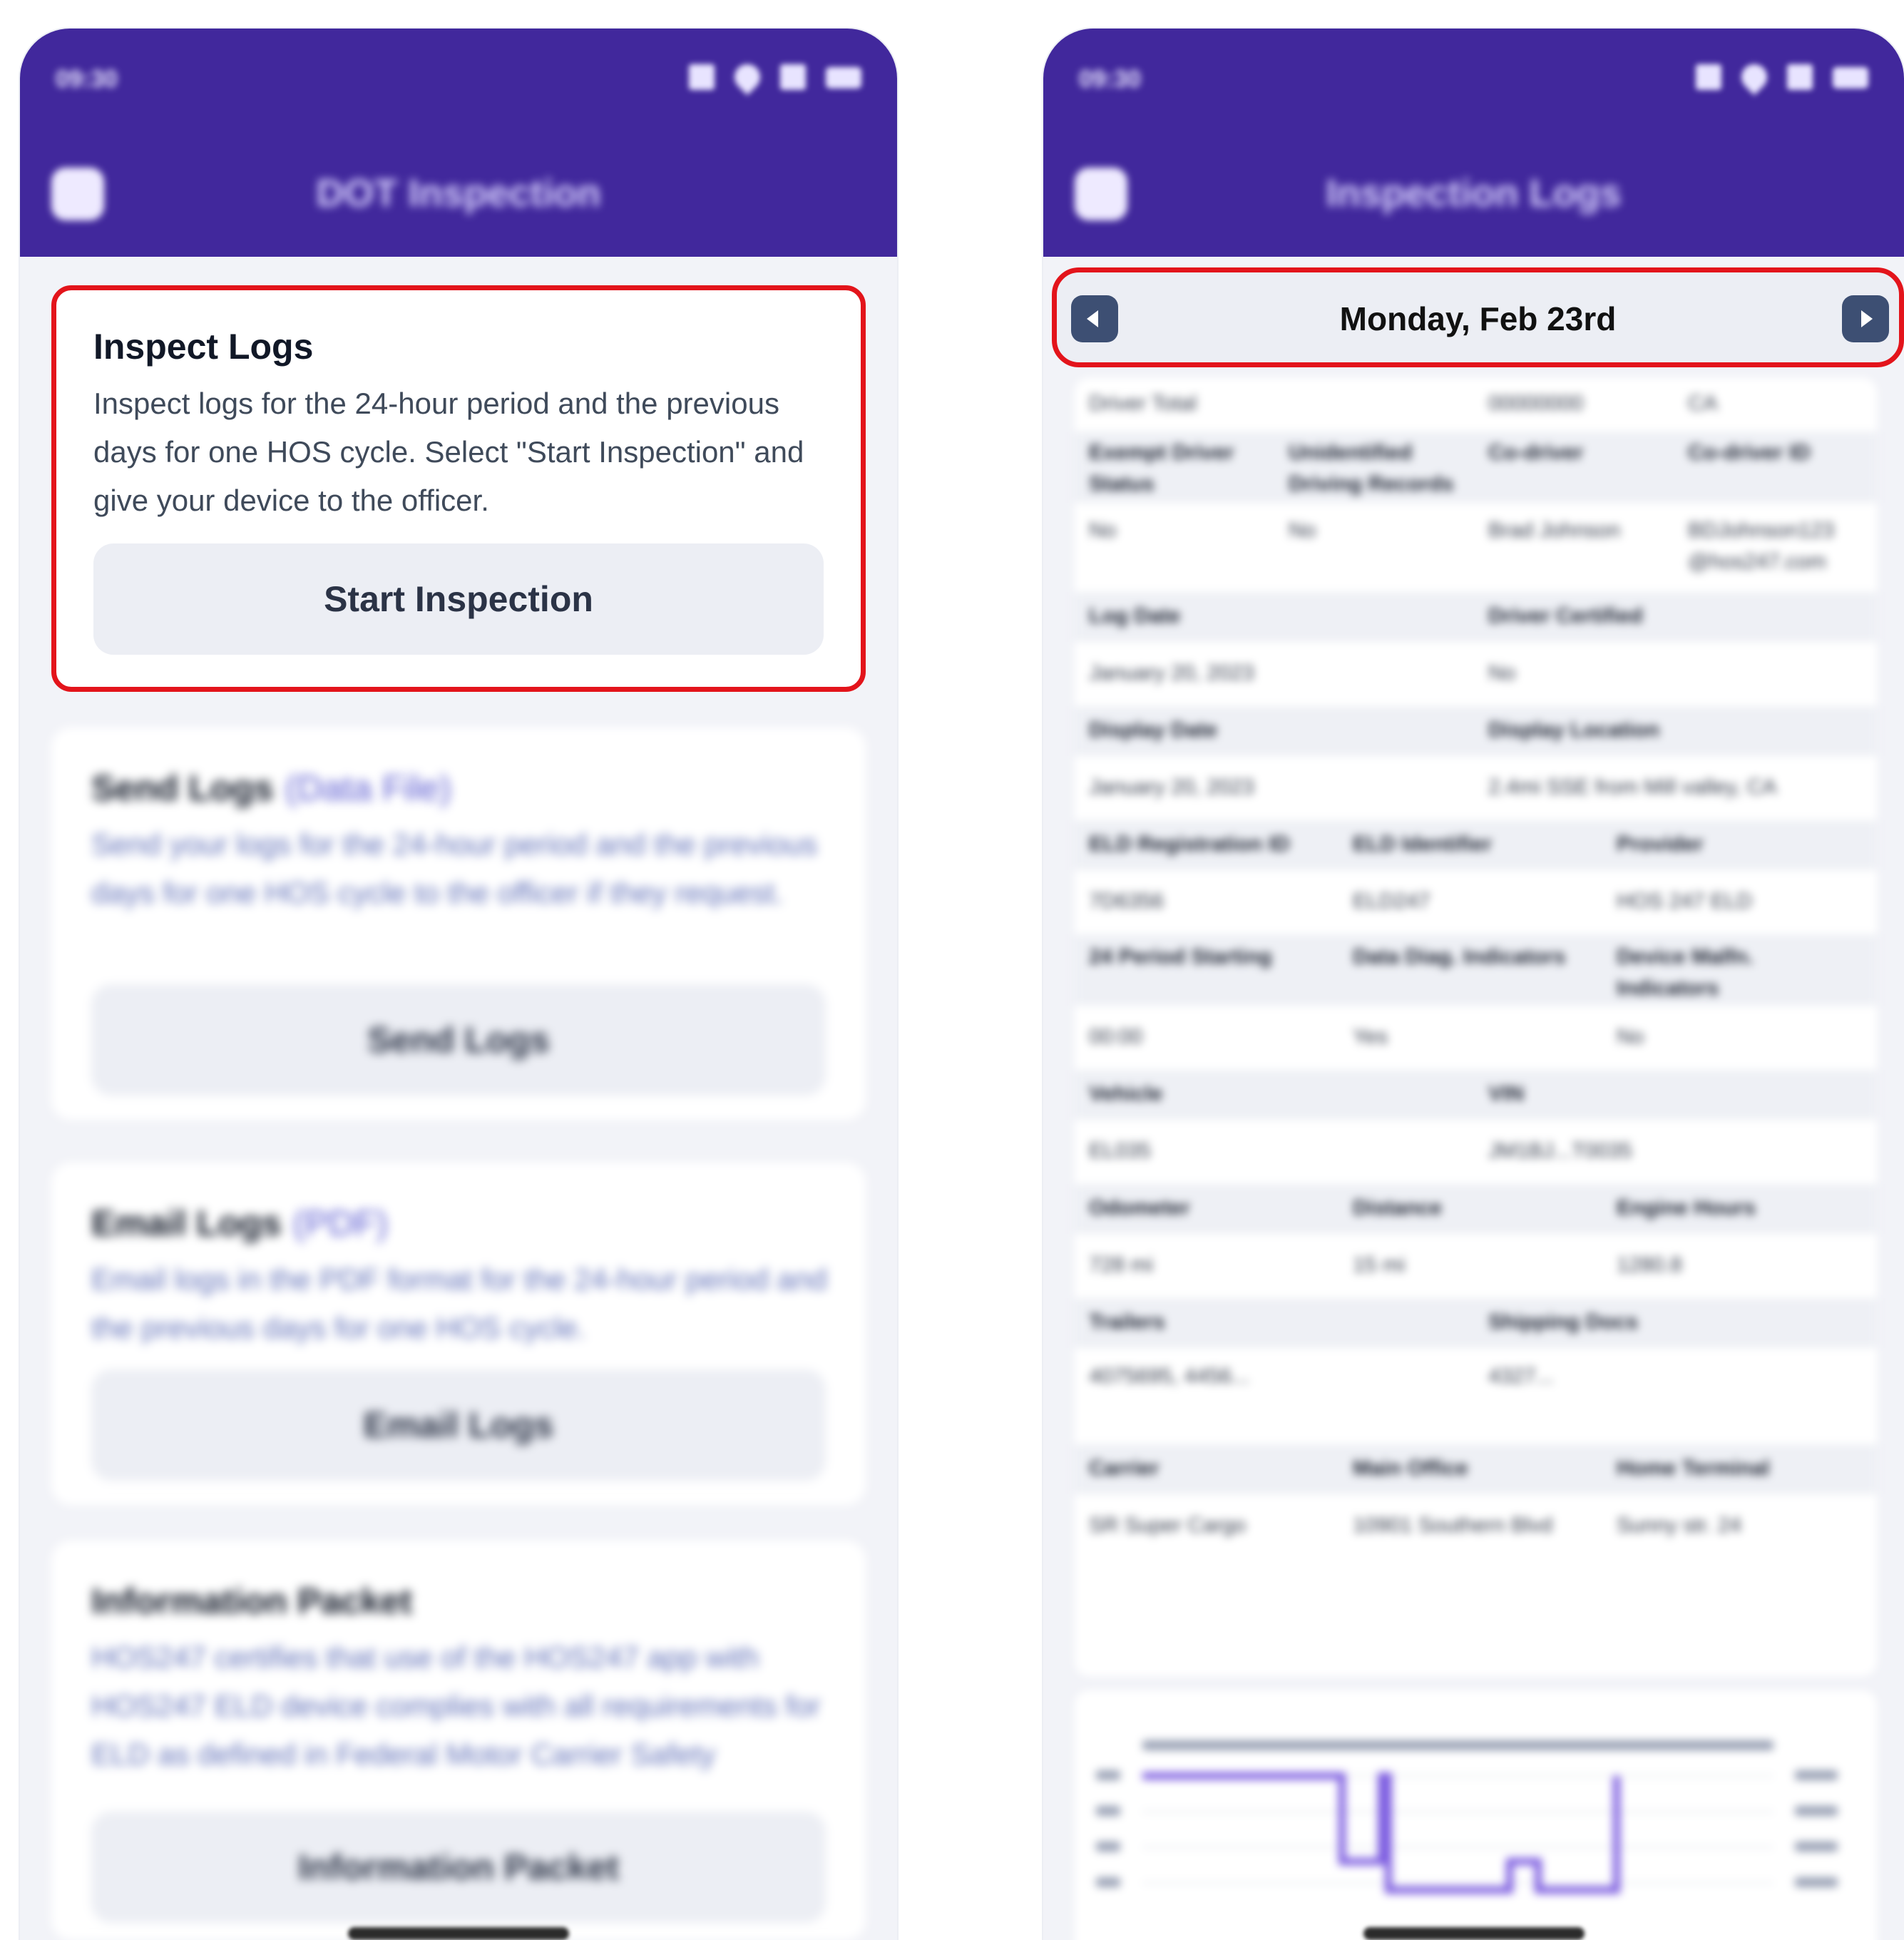  What do you see at coordinates (458, 1040) in the screenshot?
I see `send-logs-button: Send Logs` at bounding box center [458, 1040].